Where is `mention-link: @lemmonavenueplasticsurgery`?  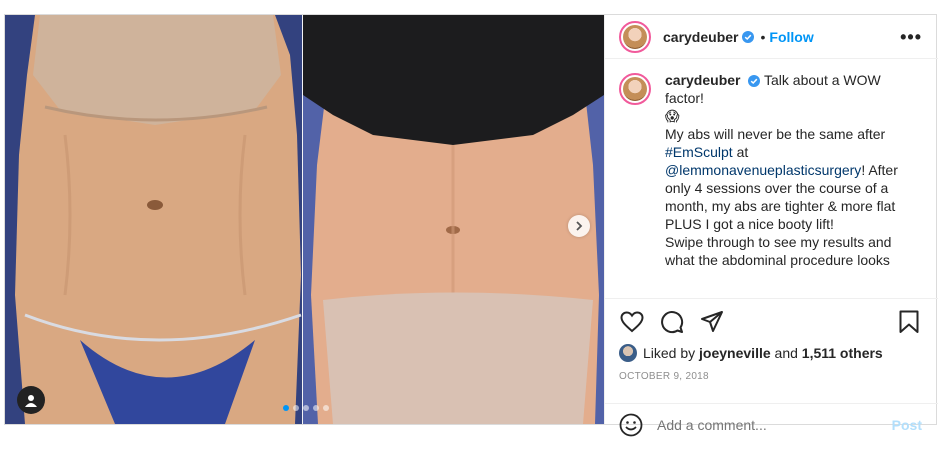 mention-link: @lemmonavenueplasticsurgery is located at coordinates (763, 170).